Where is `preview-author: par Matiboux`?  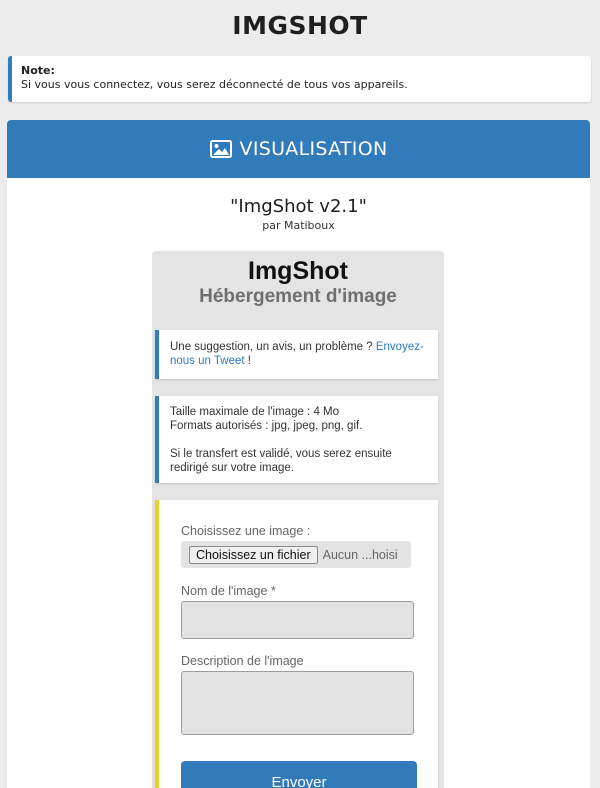
preview-author: par Matiboux is located at coordinates (298, 225).